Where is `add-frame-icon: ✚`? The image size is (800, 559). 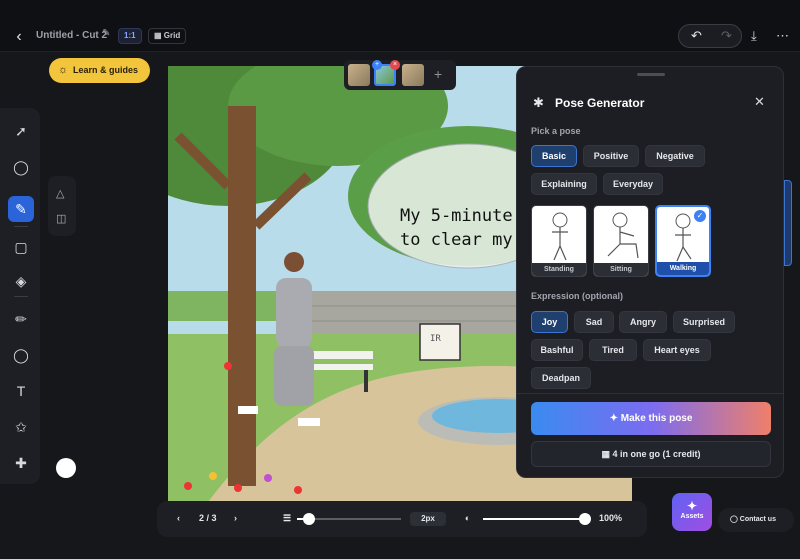 add-frame-icon: ✚ is located at coordinates (21, 463).